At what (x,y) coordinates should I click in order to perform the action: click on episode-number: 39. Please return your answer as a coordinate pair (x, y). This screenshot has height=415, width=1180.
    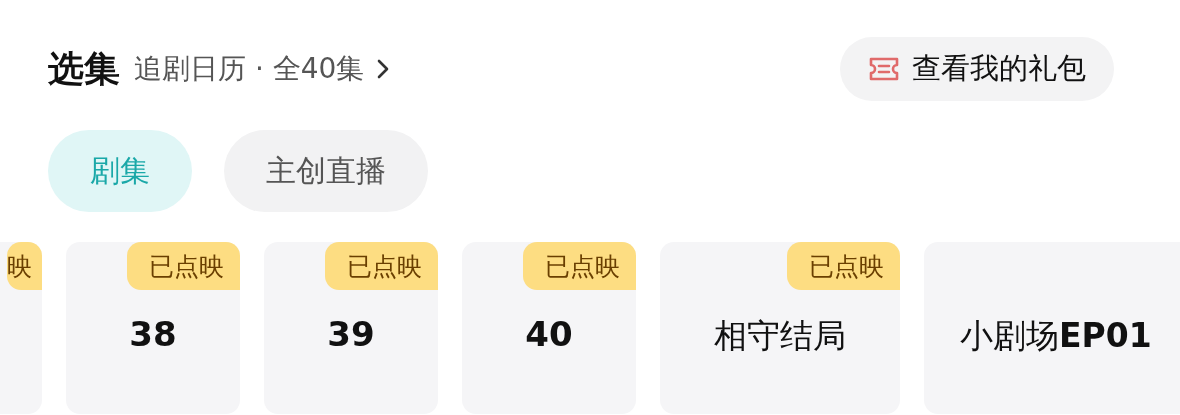
    Looking at the image, I should click on (351, 334).